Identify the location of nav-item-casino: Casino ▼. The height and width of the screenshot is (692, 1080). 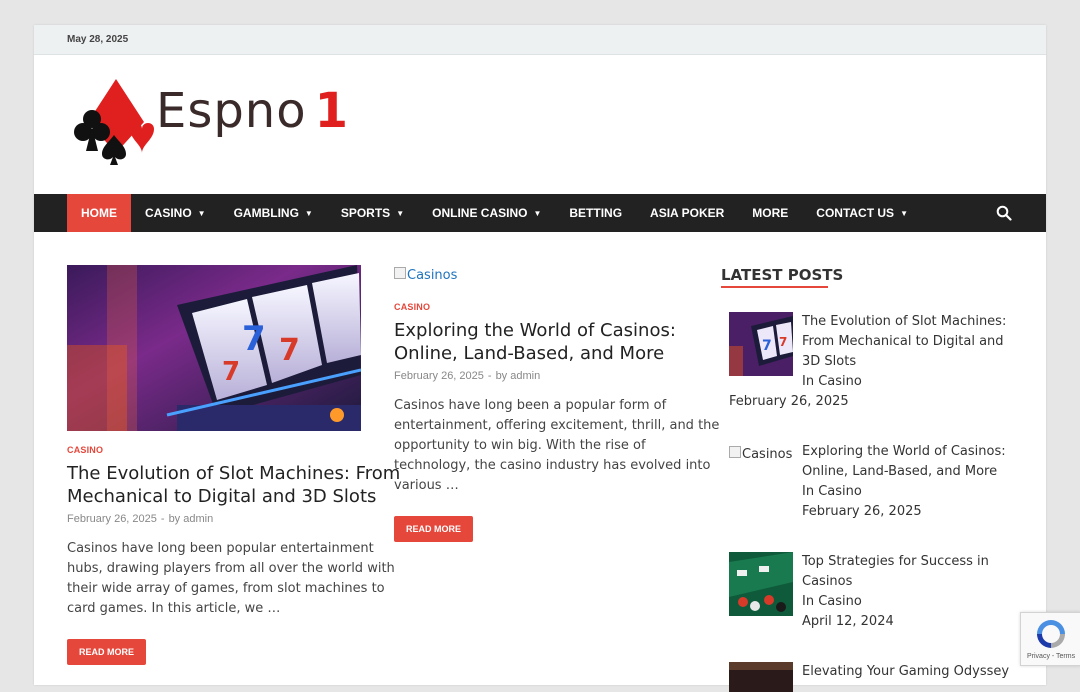
(175, 213).